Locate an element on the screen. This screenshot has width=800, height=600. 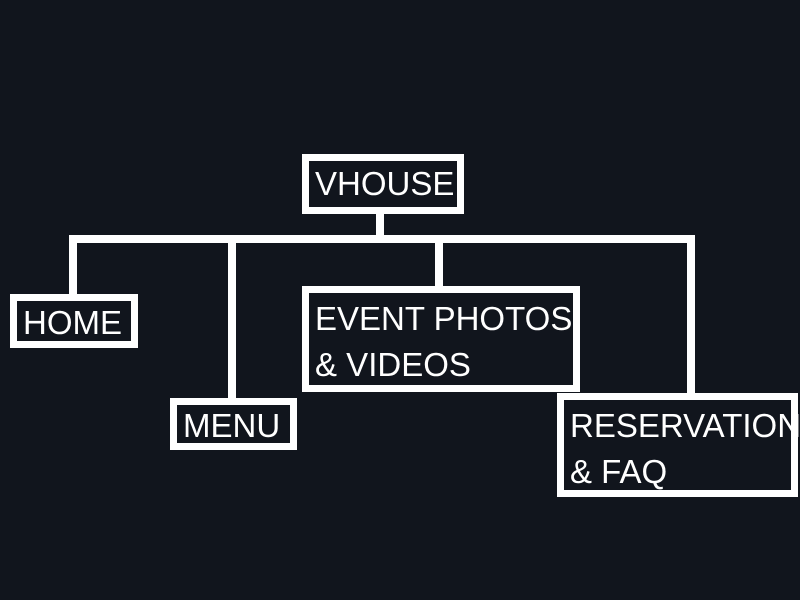
node-reservation-label-line1: RESERVATION is located at coordinates (685, 425).